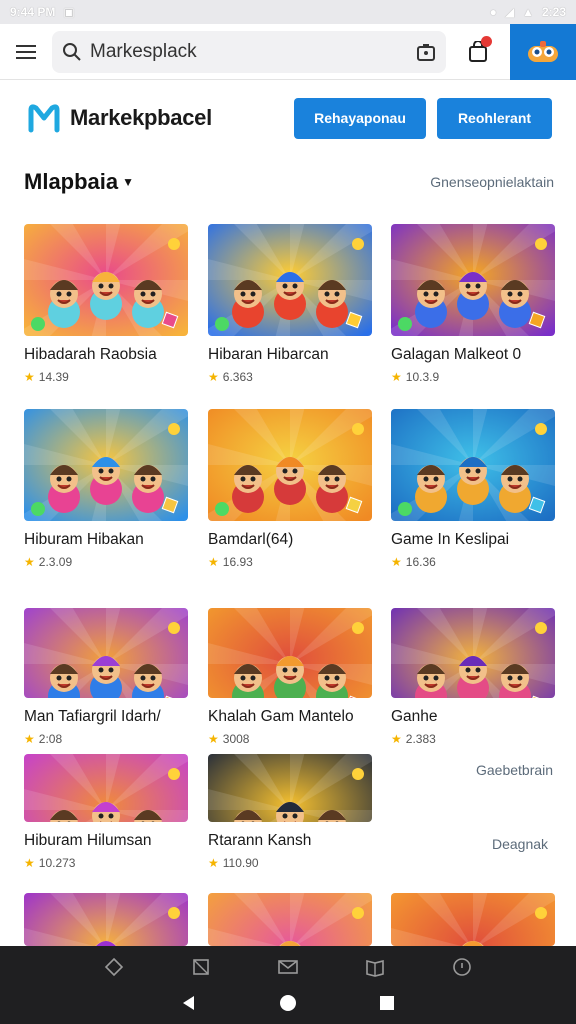 This screenshot has height=1024, width=576. What do you see at coordinates (473, 717) in the screenshot?
I see `game-title: Ganhe` at bounding box center [473, 717].